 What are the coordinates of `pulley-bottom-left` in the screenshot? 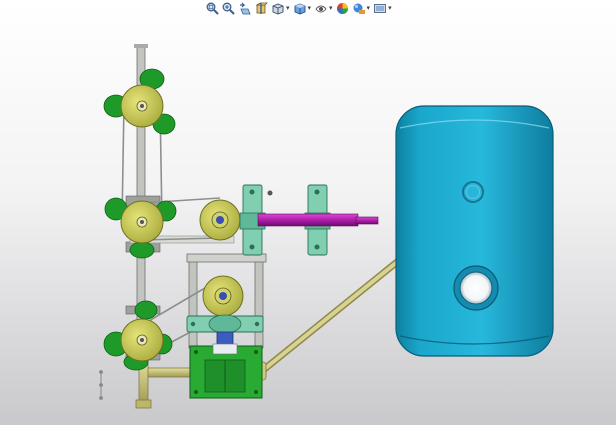 It's located at (142, 340).